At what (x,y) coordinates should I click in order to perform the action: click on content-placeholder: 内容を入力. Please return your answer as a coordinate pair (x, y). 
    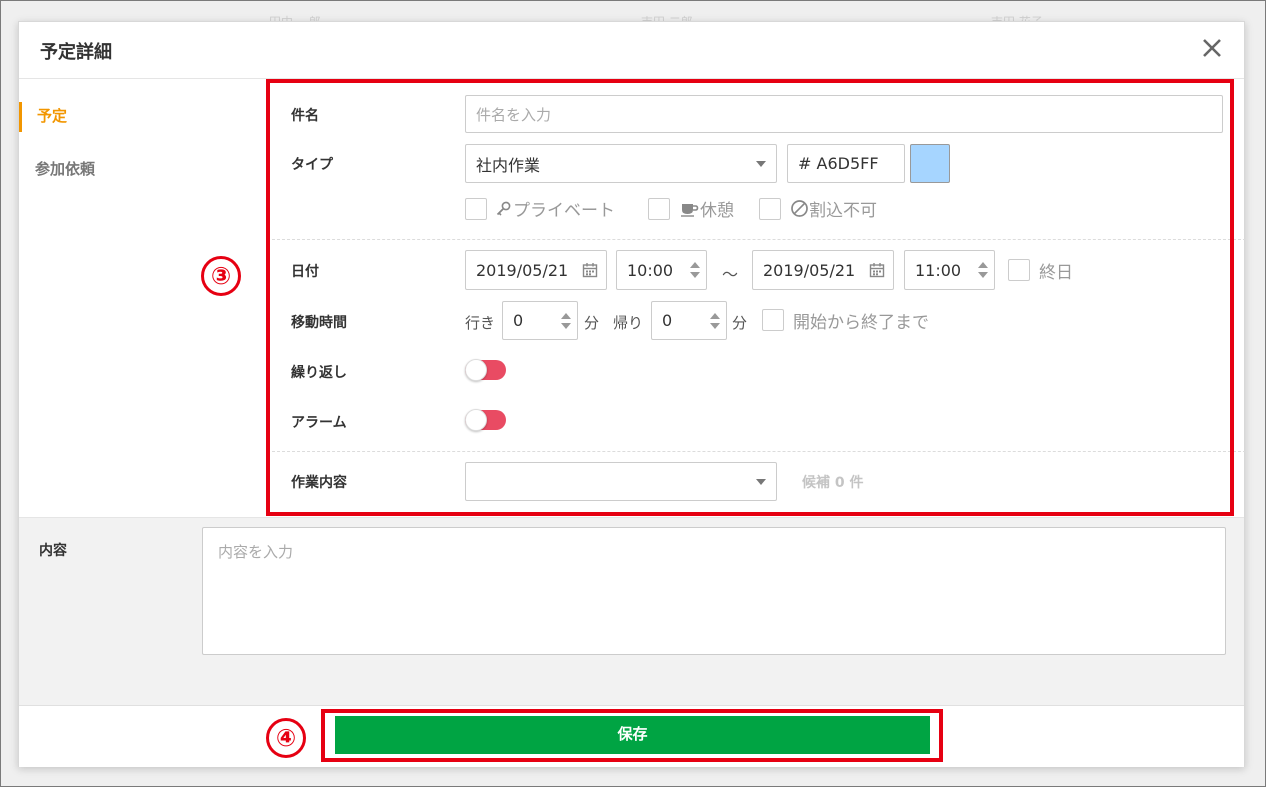
    Looking at the image, I should click on (256, 552).